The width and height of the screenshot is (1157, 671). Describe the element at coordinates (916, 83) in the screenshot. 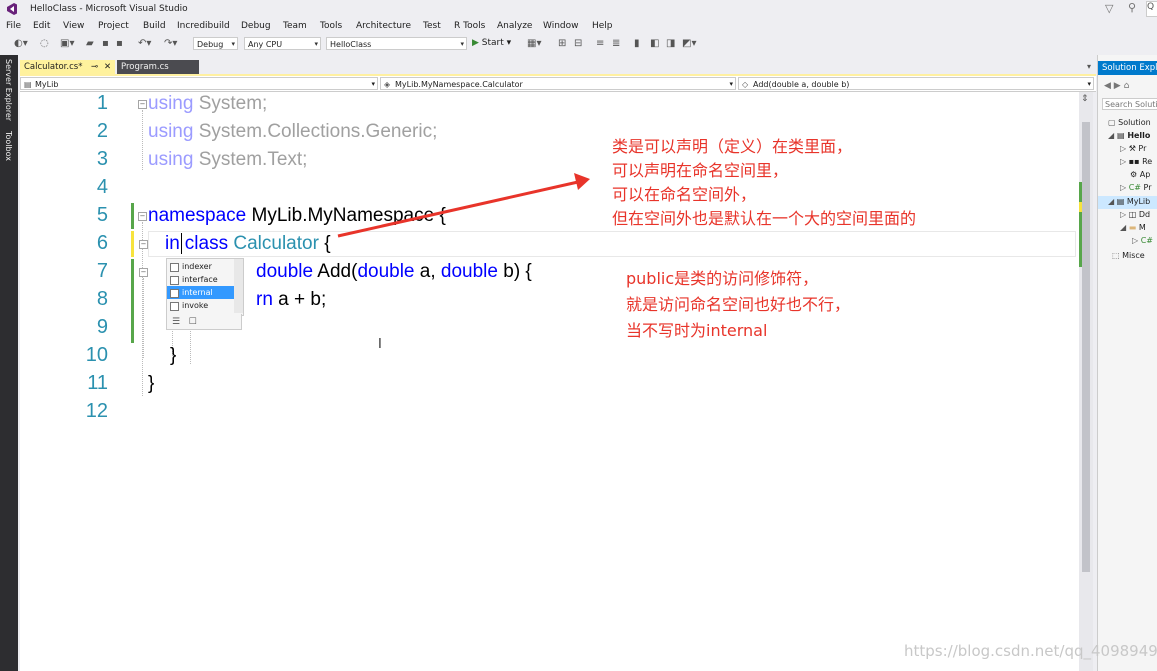

I see `member-dropdown: ◇ Add(double a, double b) ▾` at that location.